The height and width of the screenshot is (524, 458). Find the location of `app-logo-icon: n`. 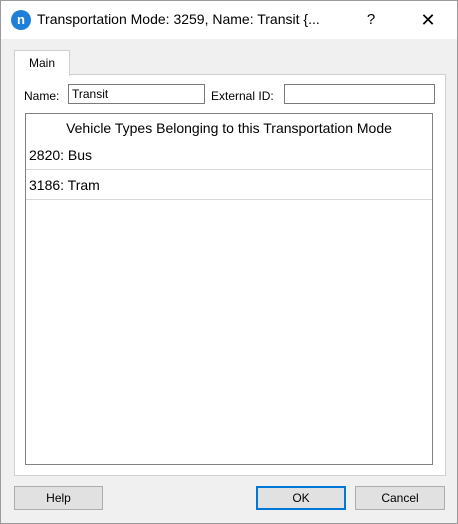

app-logo-icon: n is located at coordinates (21, 20).